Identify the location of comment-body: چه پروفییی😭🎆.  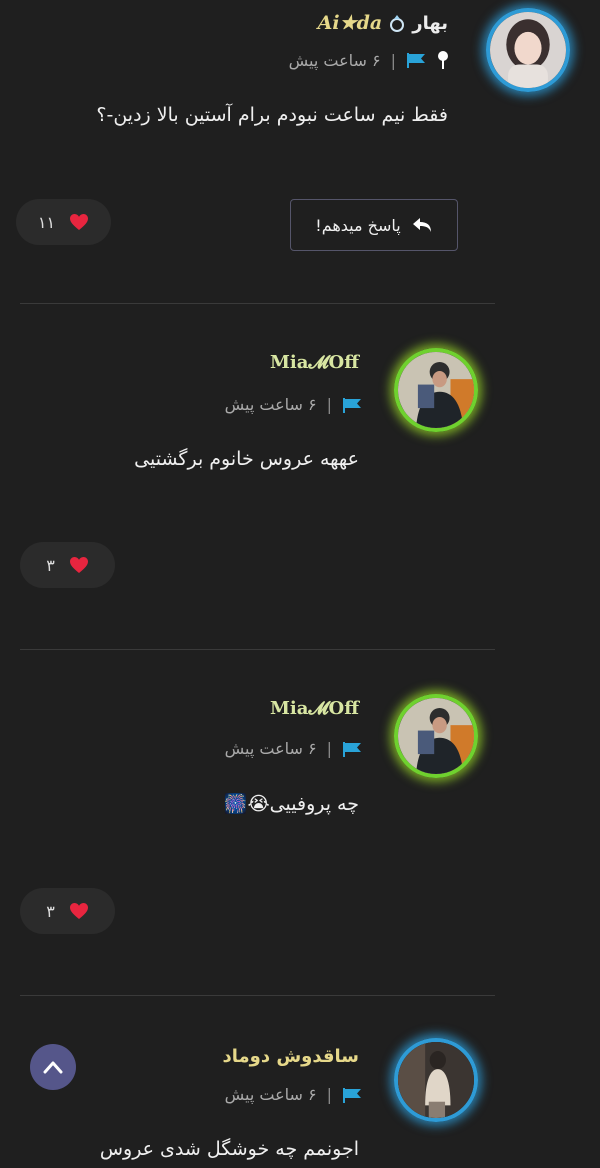
(291, 804).